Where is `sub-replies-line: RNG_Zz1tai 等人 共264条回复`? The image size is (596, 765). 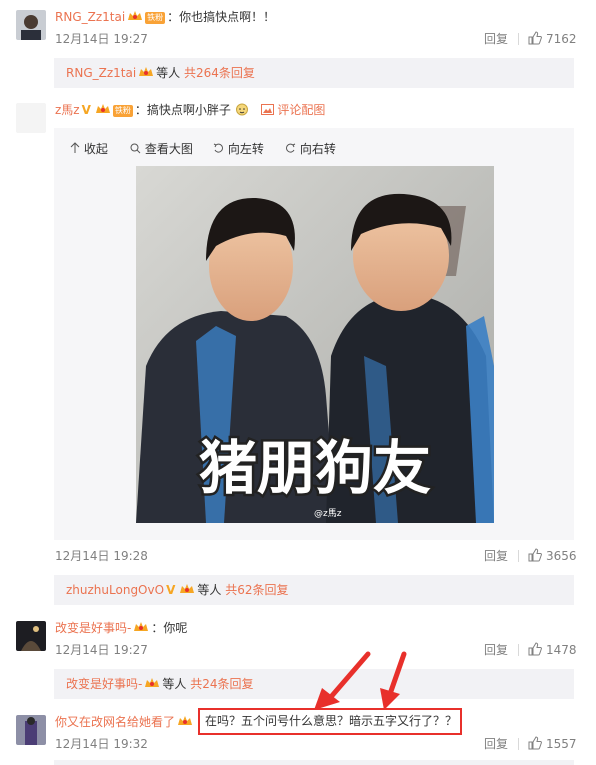 sub-replies-line: RNG_Zz1tai 等人 共264条回复 is located at coordinates (160, 73).